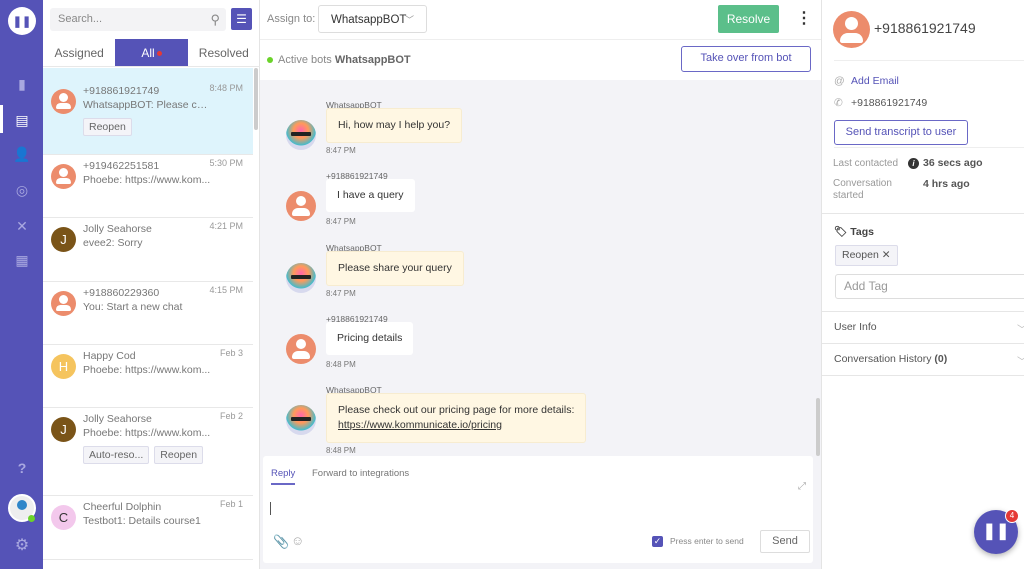 The height and width of the screenshot is (569, 1024). What do you see at coordinates (270, 60) in the screenshot?
I see `bot-active-dot` at bounding box center [270, 60].